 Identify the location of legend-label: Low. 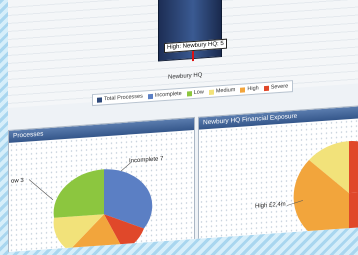
(198, 93).